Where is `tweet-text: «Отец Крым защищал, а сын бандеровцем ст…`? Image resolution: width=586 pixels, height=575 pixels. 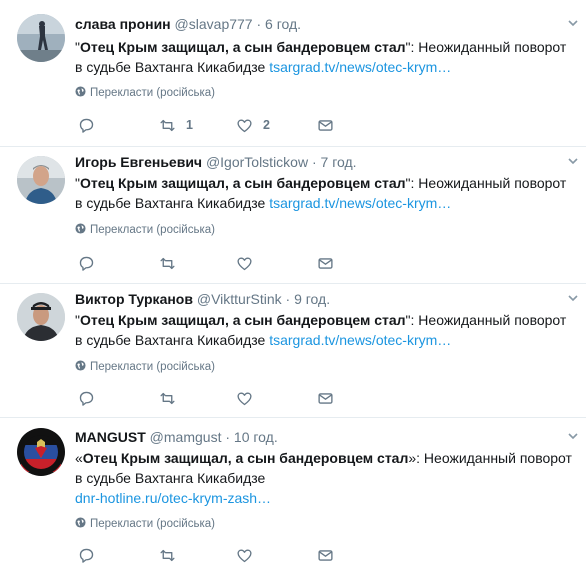
tweet-text: «Отец Крым защищал, а сын бандеровцем ст… is located at coordinates (325, 478).